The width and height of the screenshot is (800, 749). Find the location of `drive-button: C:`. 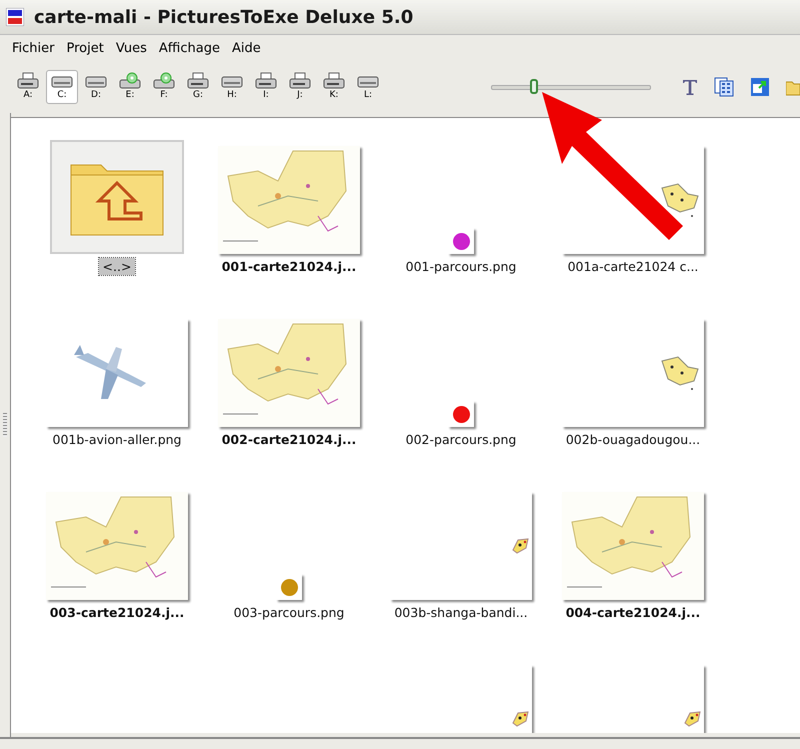

drive-button: C: is located at coordinates (62, 87).